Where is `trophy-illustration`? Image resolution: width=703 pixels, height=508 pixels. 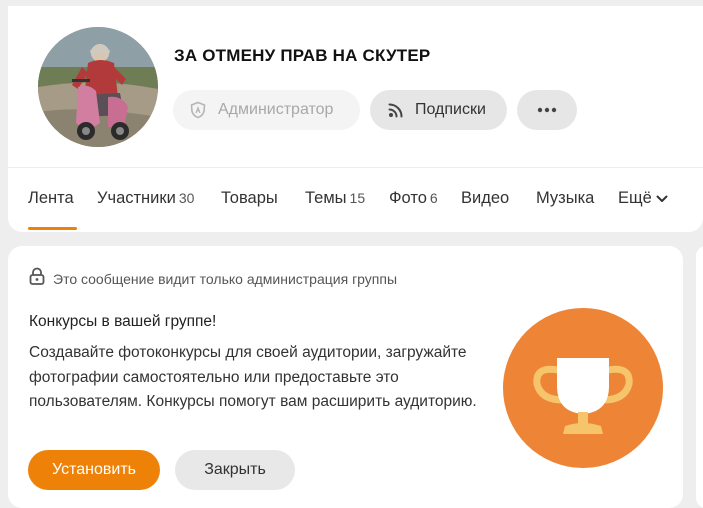
trophy-illustration is located at coordinates (583, 388).